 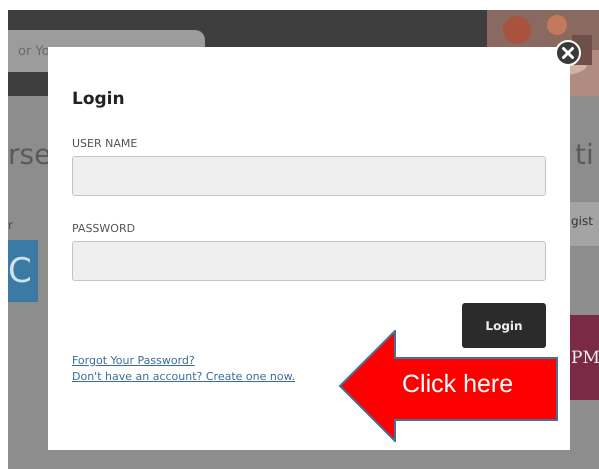 I want to click on field-label: USER NAME, so click(x=105, y=143).